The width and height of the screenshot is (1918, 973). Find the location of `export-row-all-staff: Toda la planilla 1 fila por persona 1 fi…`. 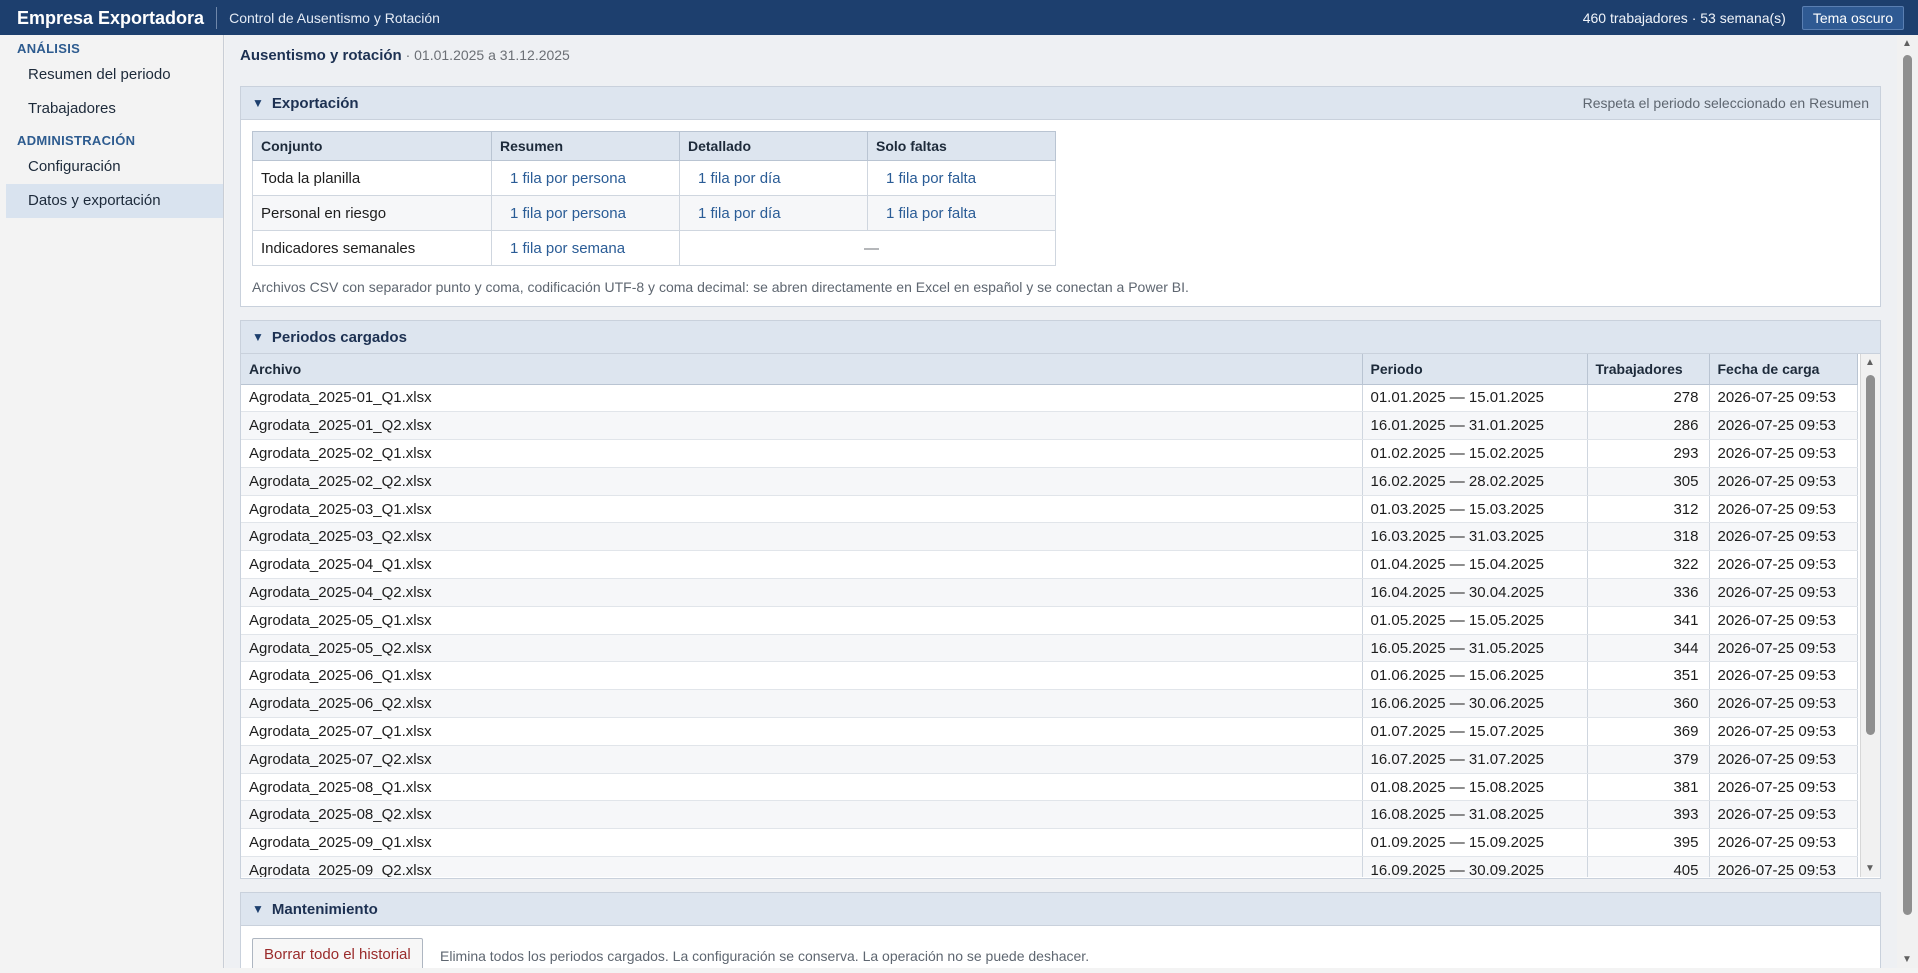

export-row-all-staff: Toda la planilla 1 fila por persona 1 fi… is located at coordinates (654, 178).